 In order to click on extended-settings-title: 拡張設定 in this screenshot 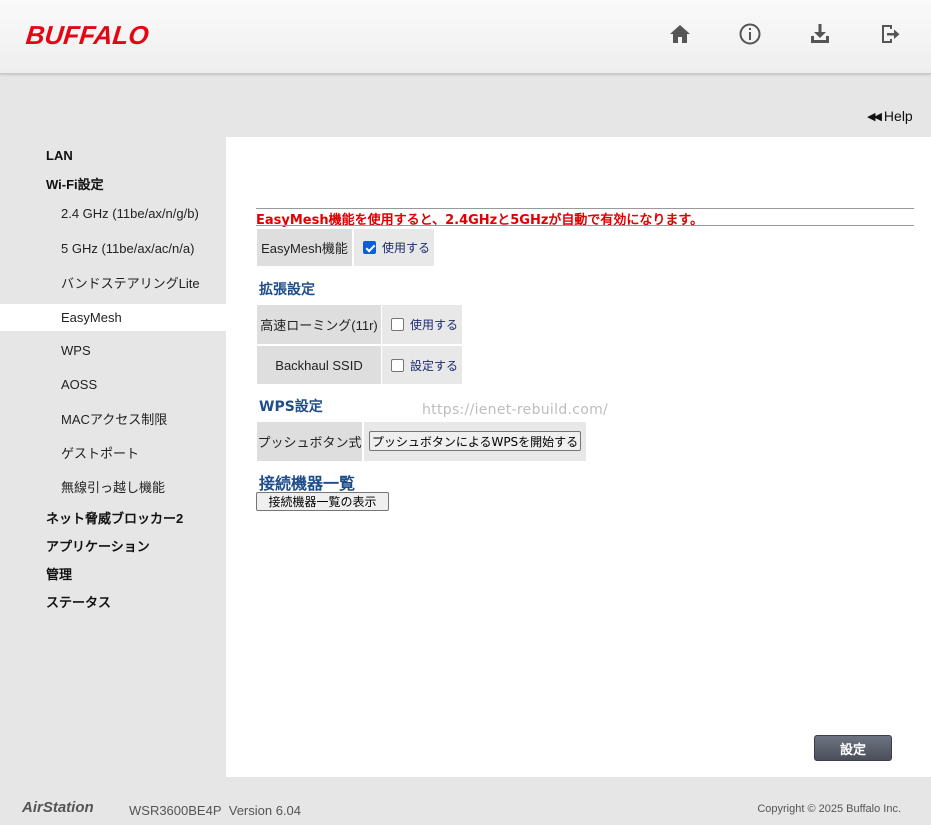, I will do `click(287, 290)`.